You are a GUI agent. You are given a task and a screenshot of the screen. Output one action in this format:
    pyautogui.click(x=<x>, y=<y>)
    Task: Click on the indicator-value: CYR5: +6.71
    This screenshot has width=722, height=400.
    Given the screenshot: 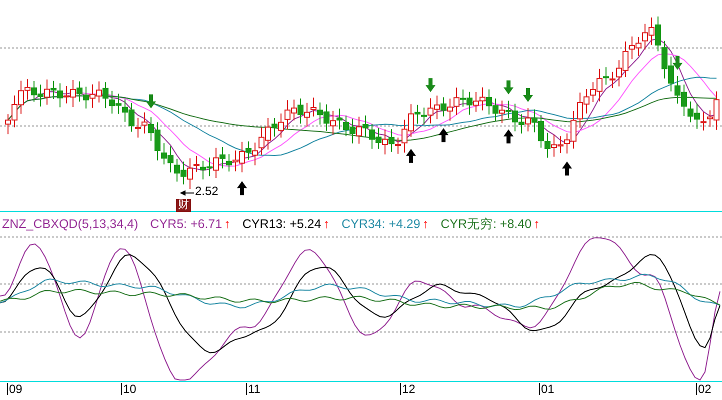 What is the action you would take?
    pyautogui.click(x=186, y=224)
    